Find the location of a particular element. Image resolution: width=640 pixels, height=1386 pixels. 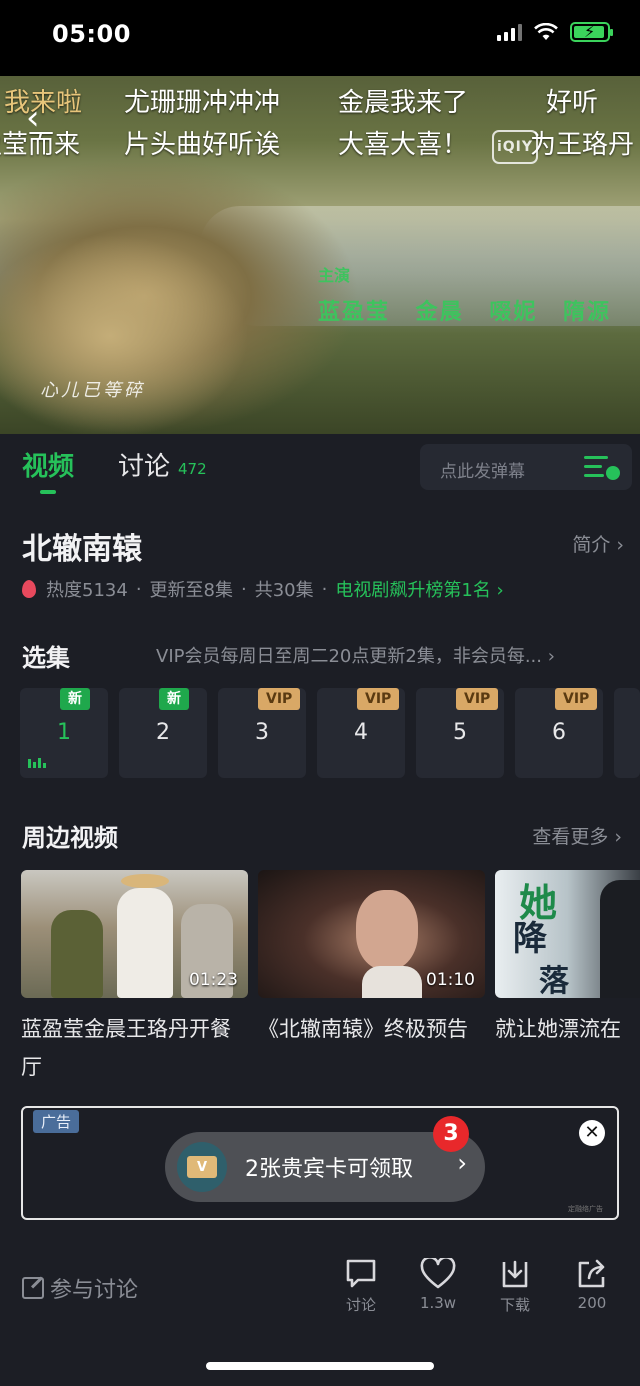

notification-badge: 3 is located at coordinates (451, 1134).